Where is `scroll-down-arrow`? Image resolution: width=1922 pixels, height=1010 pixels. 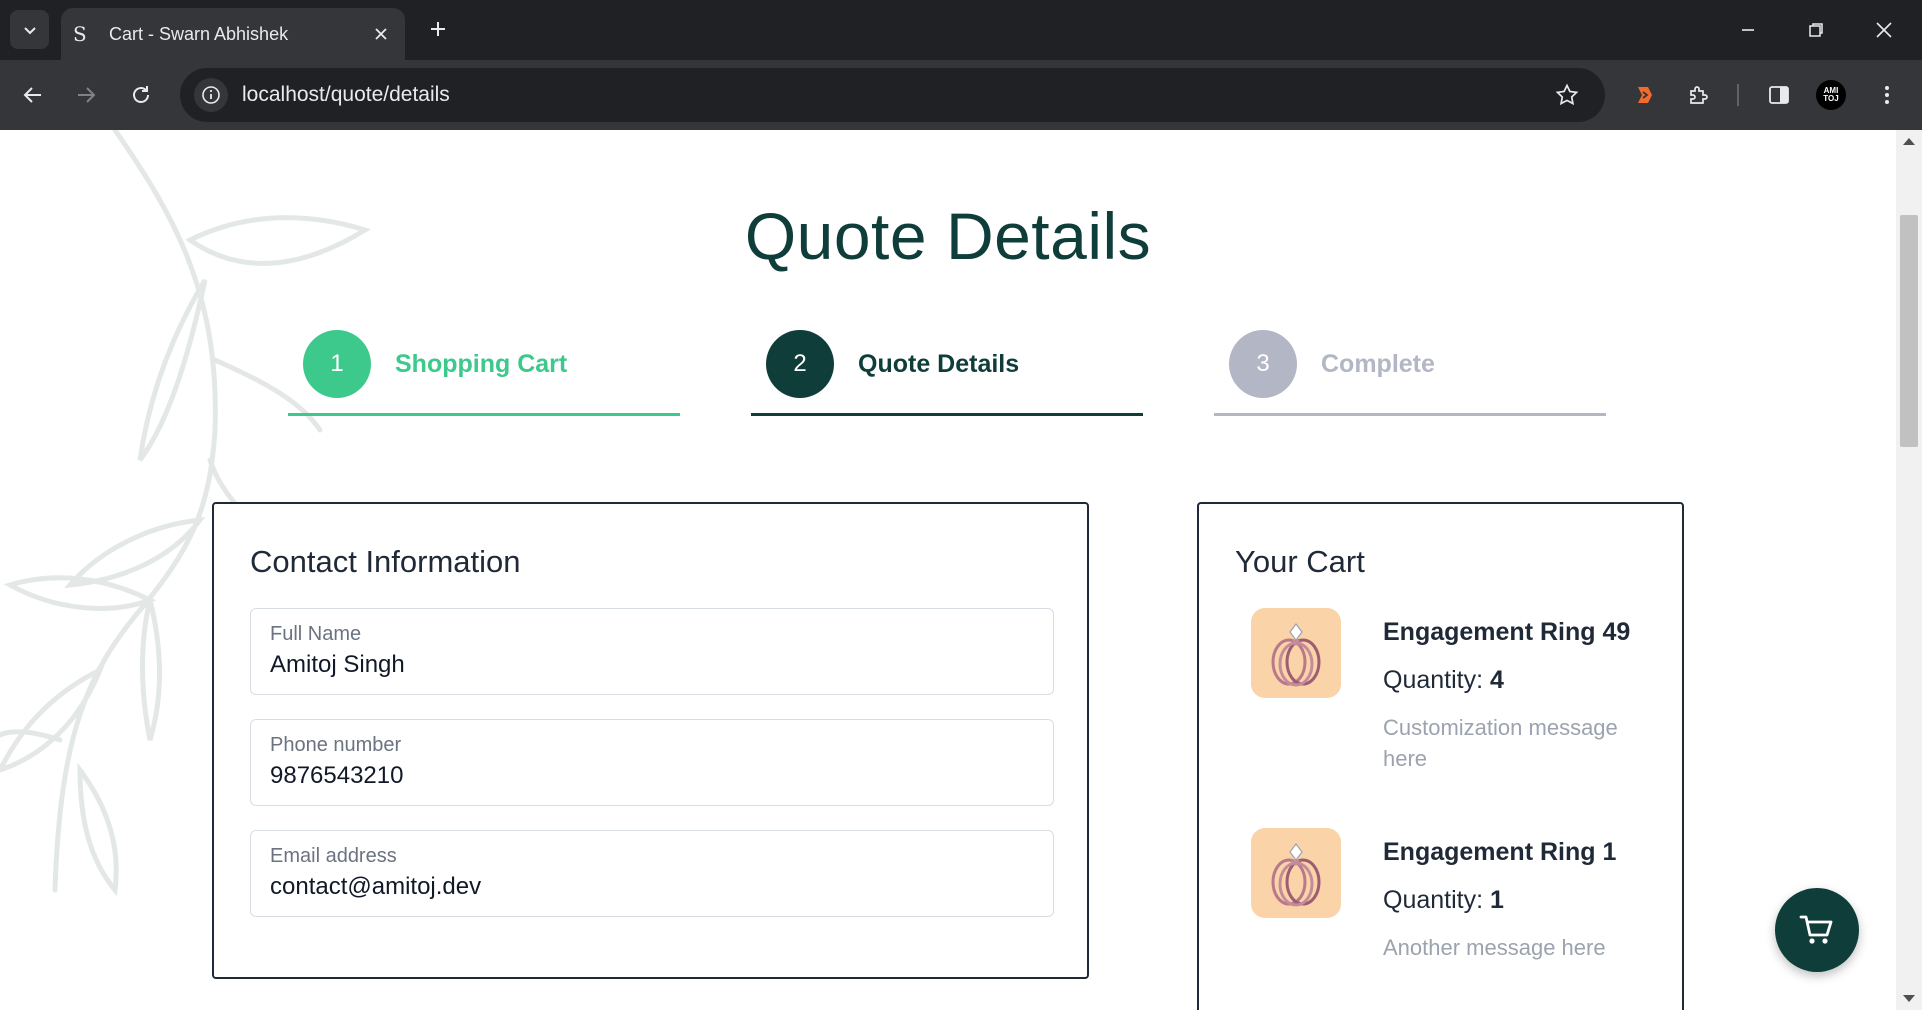 scroll-down-arrow is located at coordinates (1909, 998).